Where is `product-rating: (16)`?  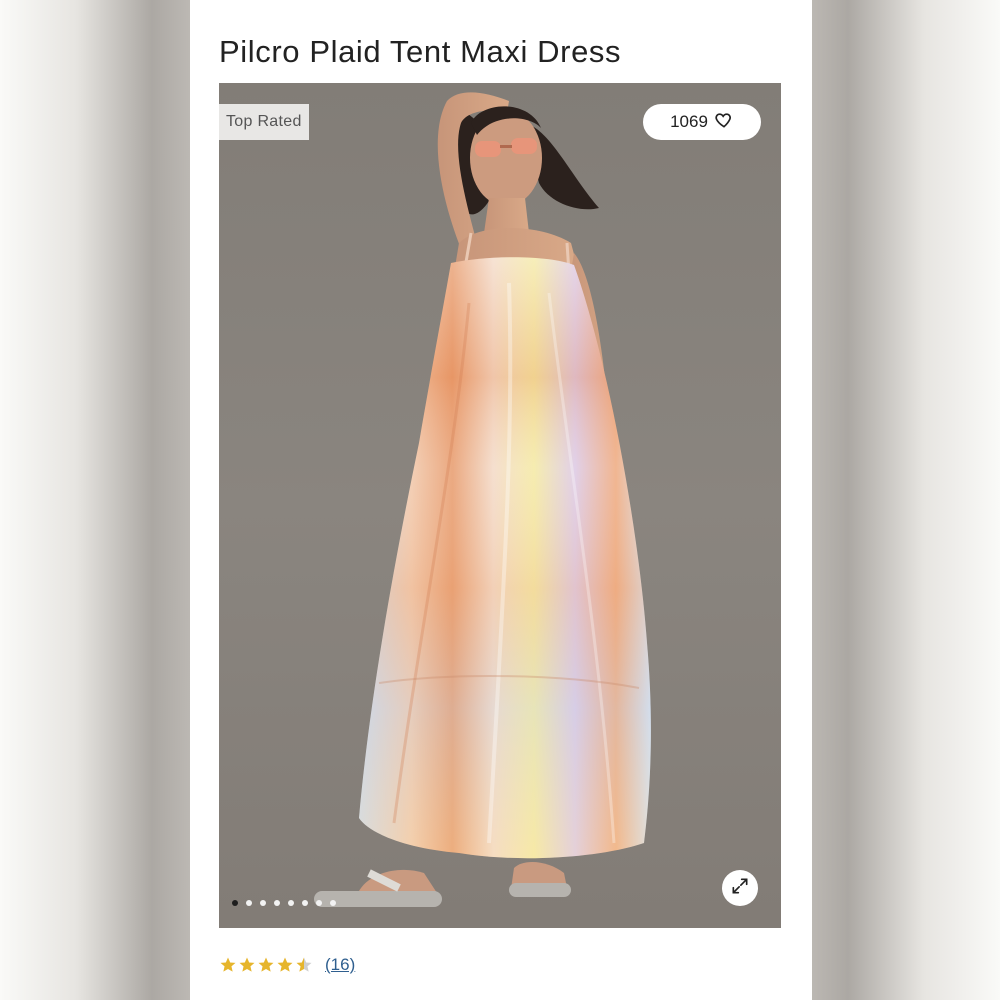
product-rating: (16) is located at coordinates (287, 965).